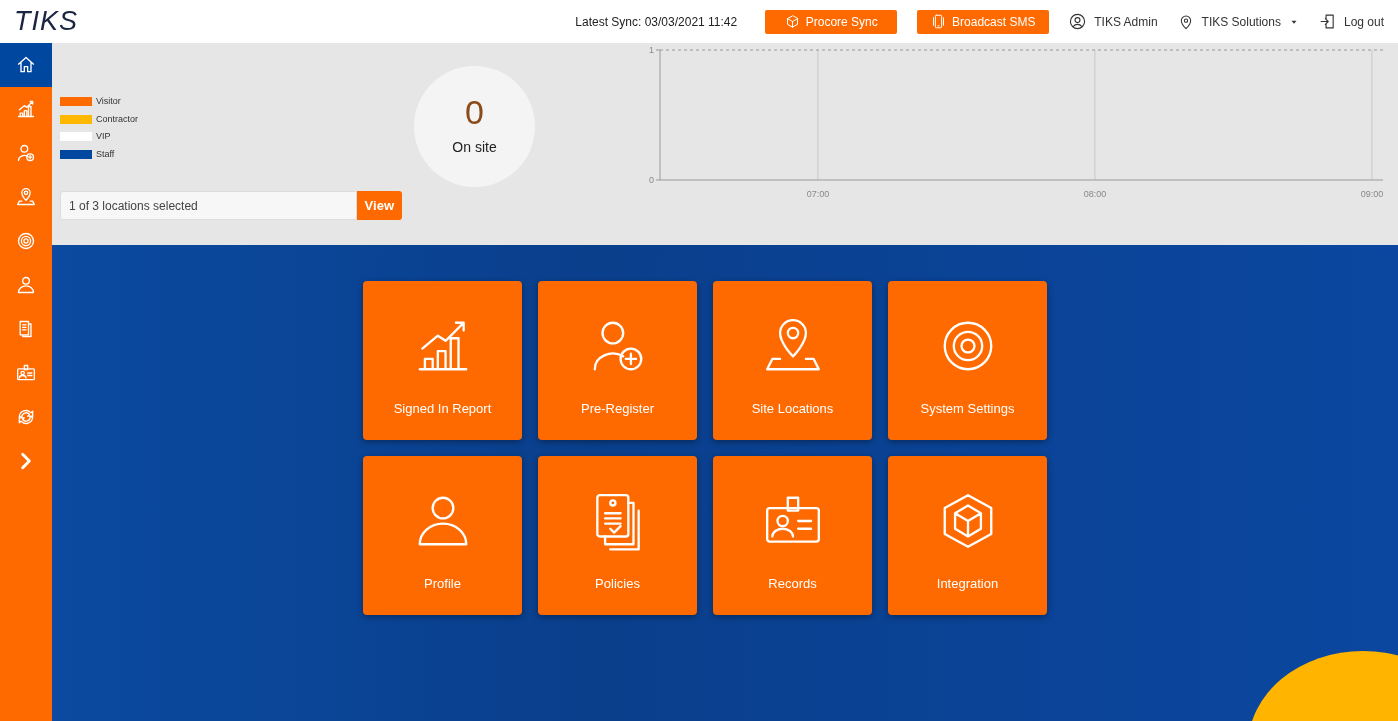  I want to click on header-button: Broadcast SMS, so click(983, 21).